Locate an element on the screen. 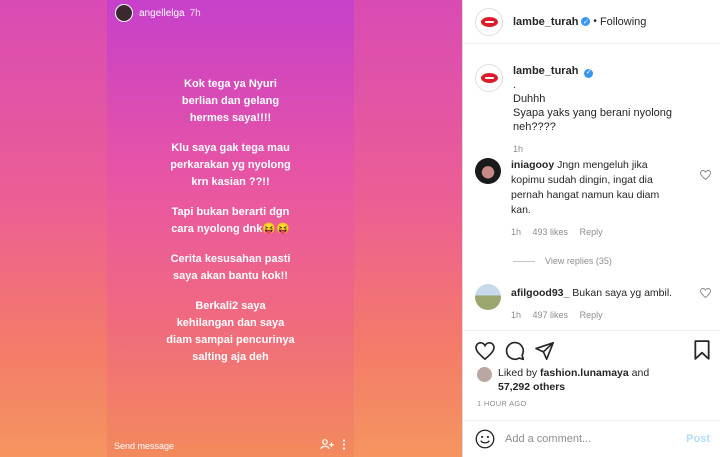 This screenshot has width=720, height=457. story-username: angellelga is located at coordinates (162, 13).